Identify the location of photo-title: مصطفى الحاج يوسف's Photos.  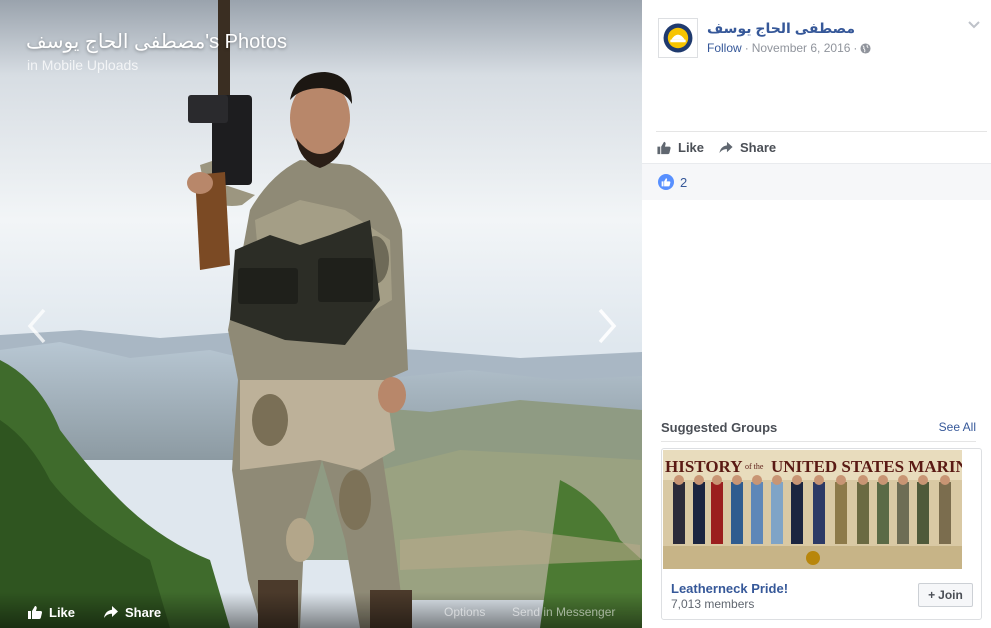
(156, 41).